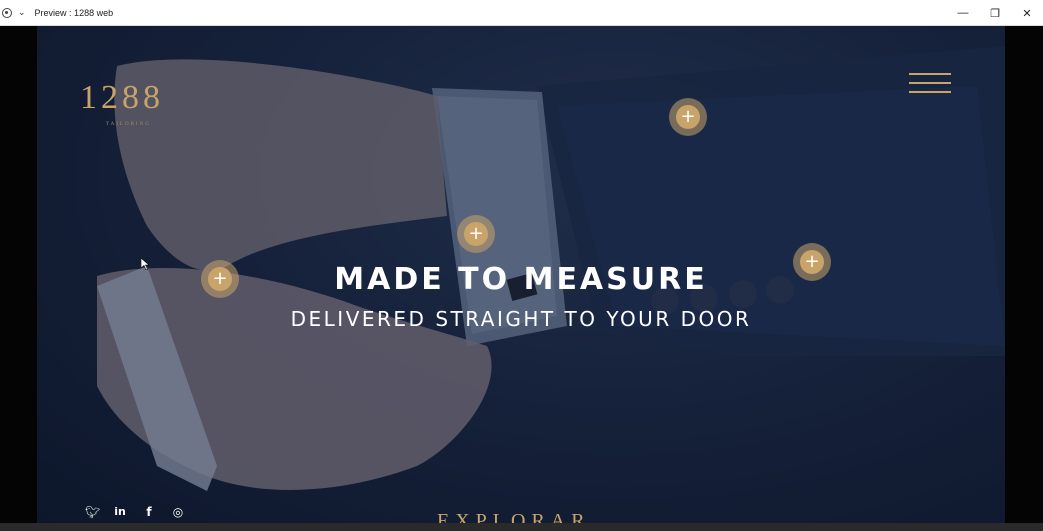 This screenshot has height=531, width=1043. I want to click on linkedin-icon: in, so click(120, 512).